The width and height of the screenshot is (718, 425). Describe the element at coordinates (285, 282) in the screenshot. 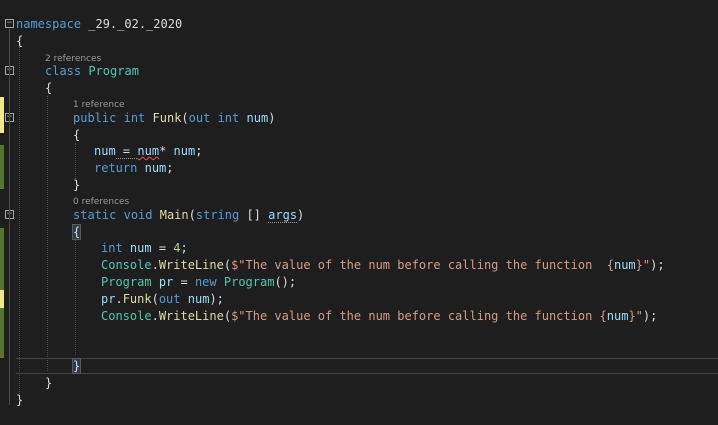

I see `punctuation: ();` at that location.